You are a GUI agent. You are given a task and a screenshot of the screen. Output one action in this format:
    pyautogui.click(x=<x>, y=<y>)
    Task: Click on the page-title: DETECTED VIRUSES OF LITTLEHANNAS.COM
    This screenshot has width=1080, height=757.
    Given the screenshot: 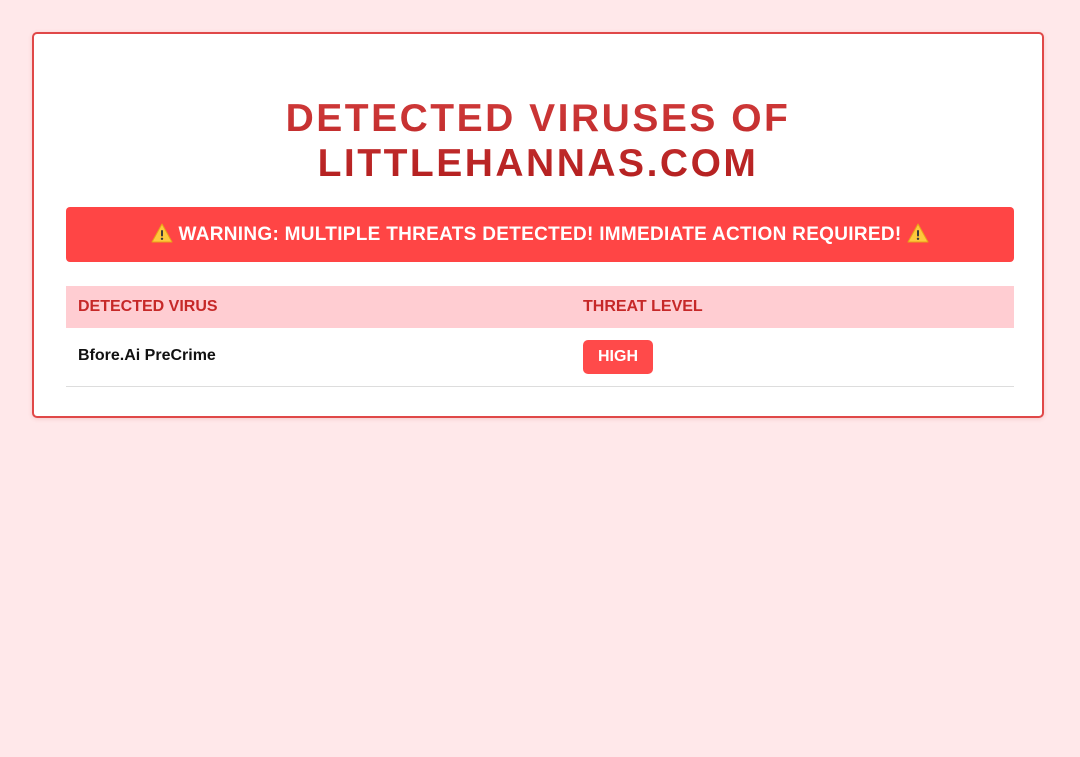 What is the action you would take?
    pyautogui.click(x=538, y=141)
    